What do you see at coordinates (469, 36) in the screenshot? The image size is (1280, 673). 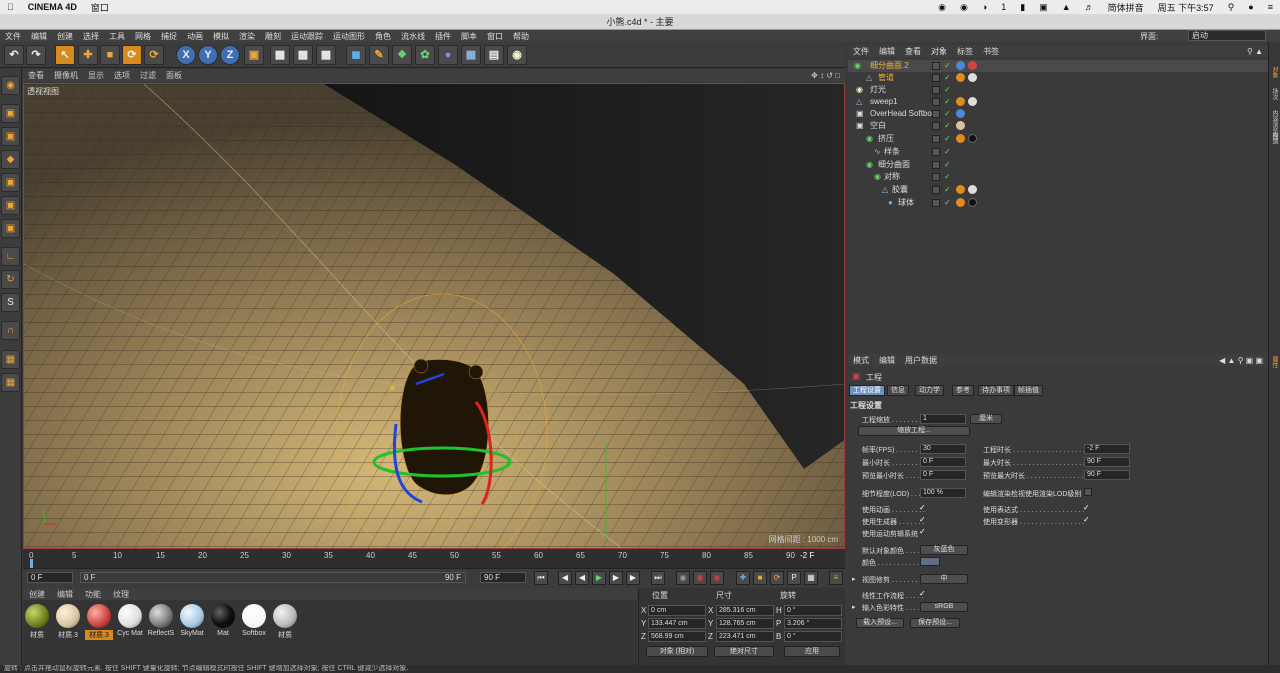 I see `menu-script: 脚本` at bounding box center [469, 36].